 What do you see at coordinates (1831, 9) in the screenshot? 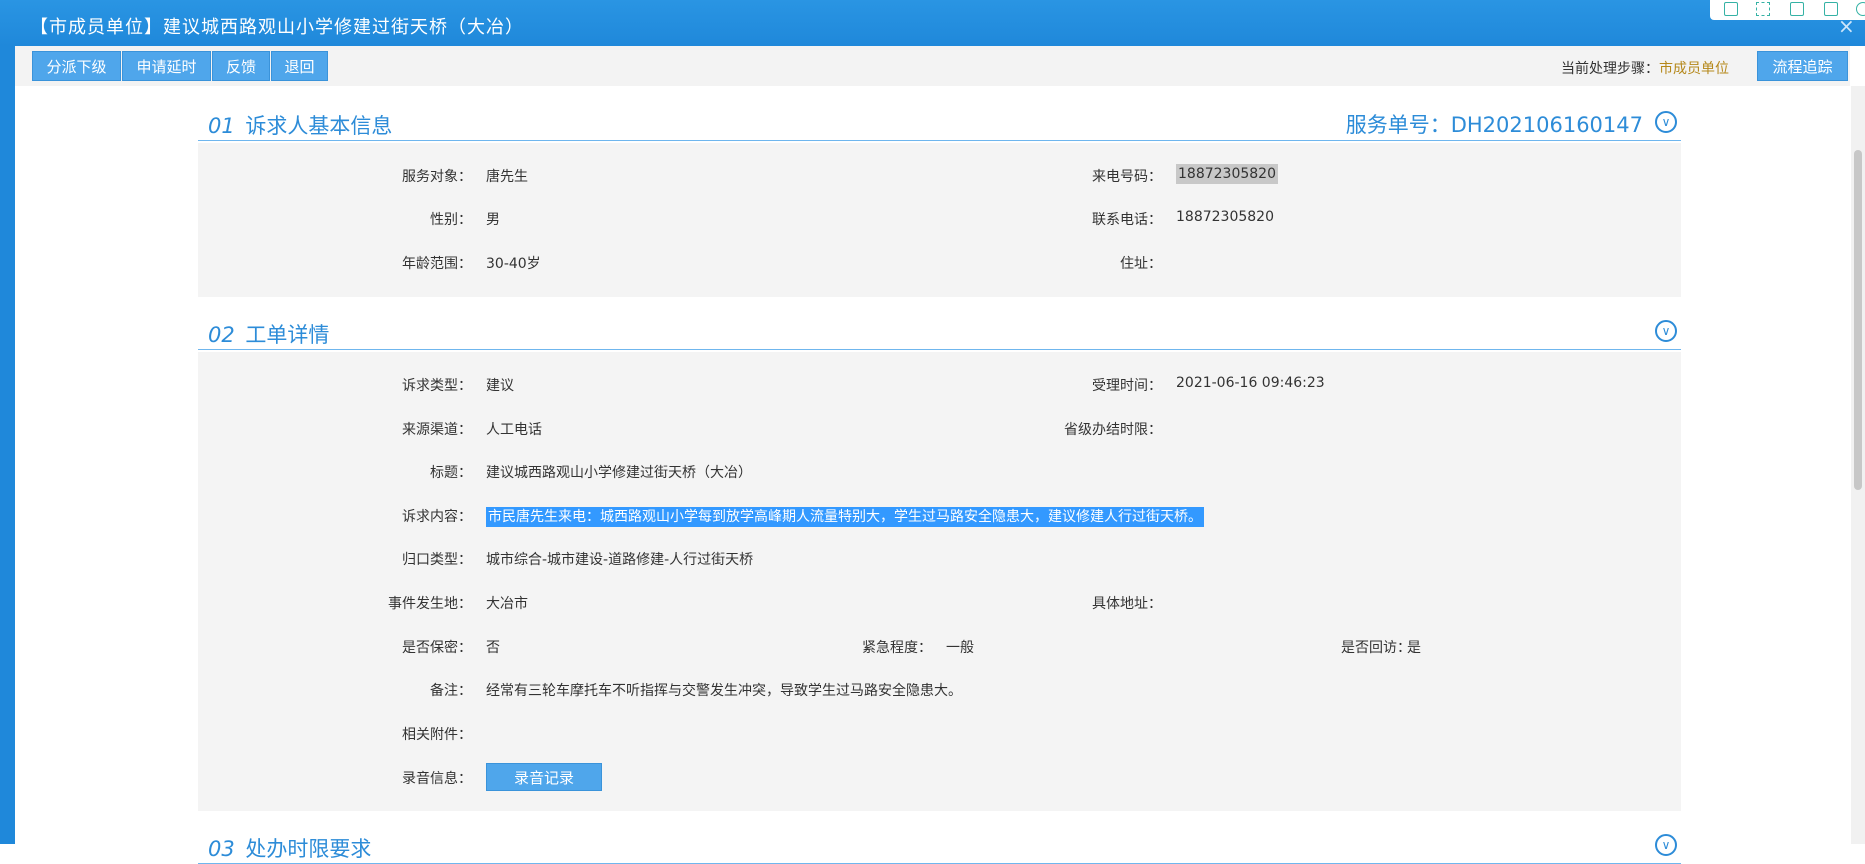
I see `export-icon` at bounding box center [1831, 9].